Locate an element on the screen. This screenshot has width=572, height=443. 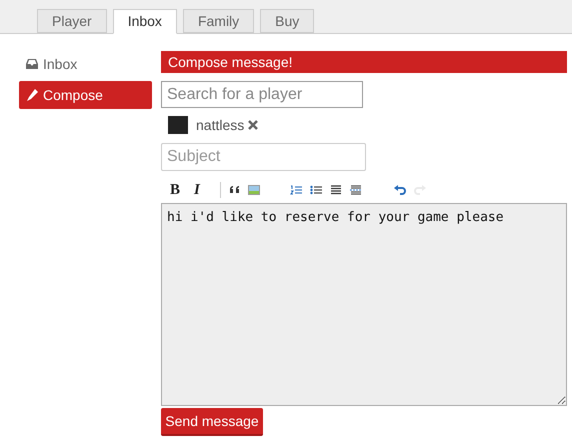
compose-header: Compose message! is located at coordinates (364, 62).